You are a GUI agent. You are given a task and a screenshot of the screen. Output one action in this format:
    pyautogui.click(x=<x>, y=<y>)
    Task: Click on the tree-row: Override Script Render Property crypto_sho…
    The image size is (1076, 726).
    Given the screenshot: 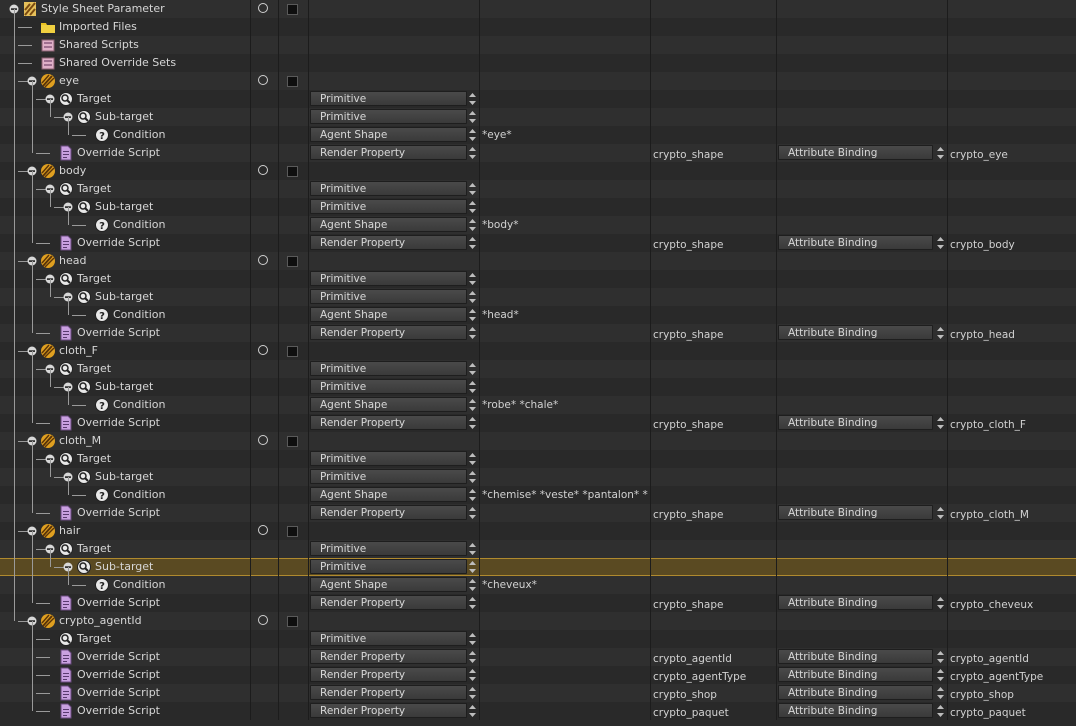 What is the action you would take?
    pyautogui.click(x=538, y=693)
    